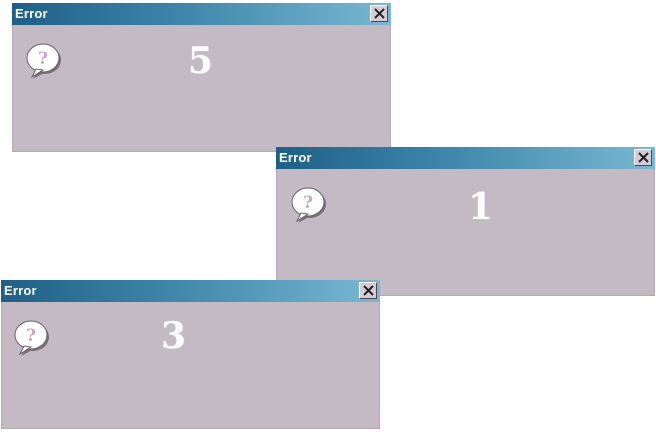 Image resolution: width=656 pixels, height=435 pixels. I want to click on dialog-number: 1, so click(481, 207).